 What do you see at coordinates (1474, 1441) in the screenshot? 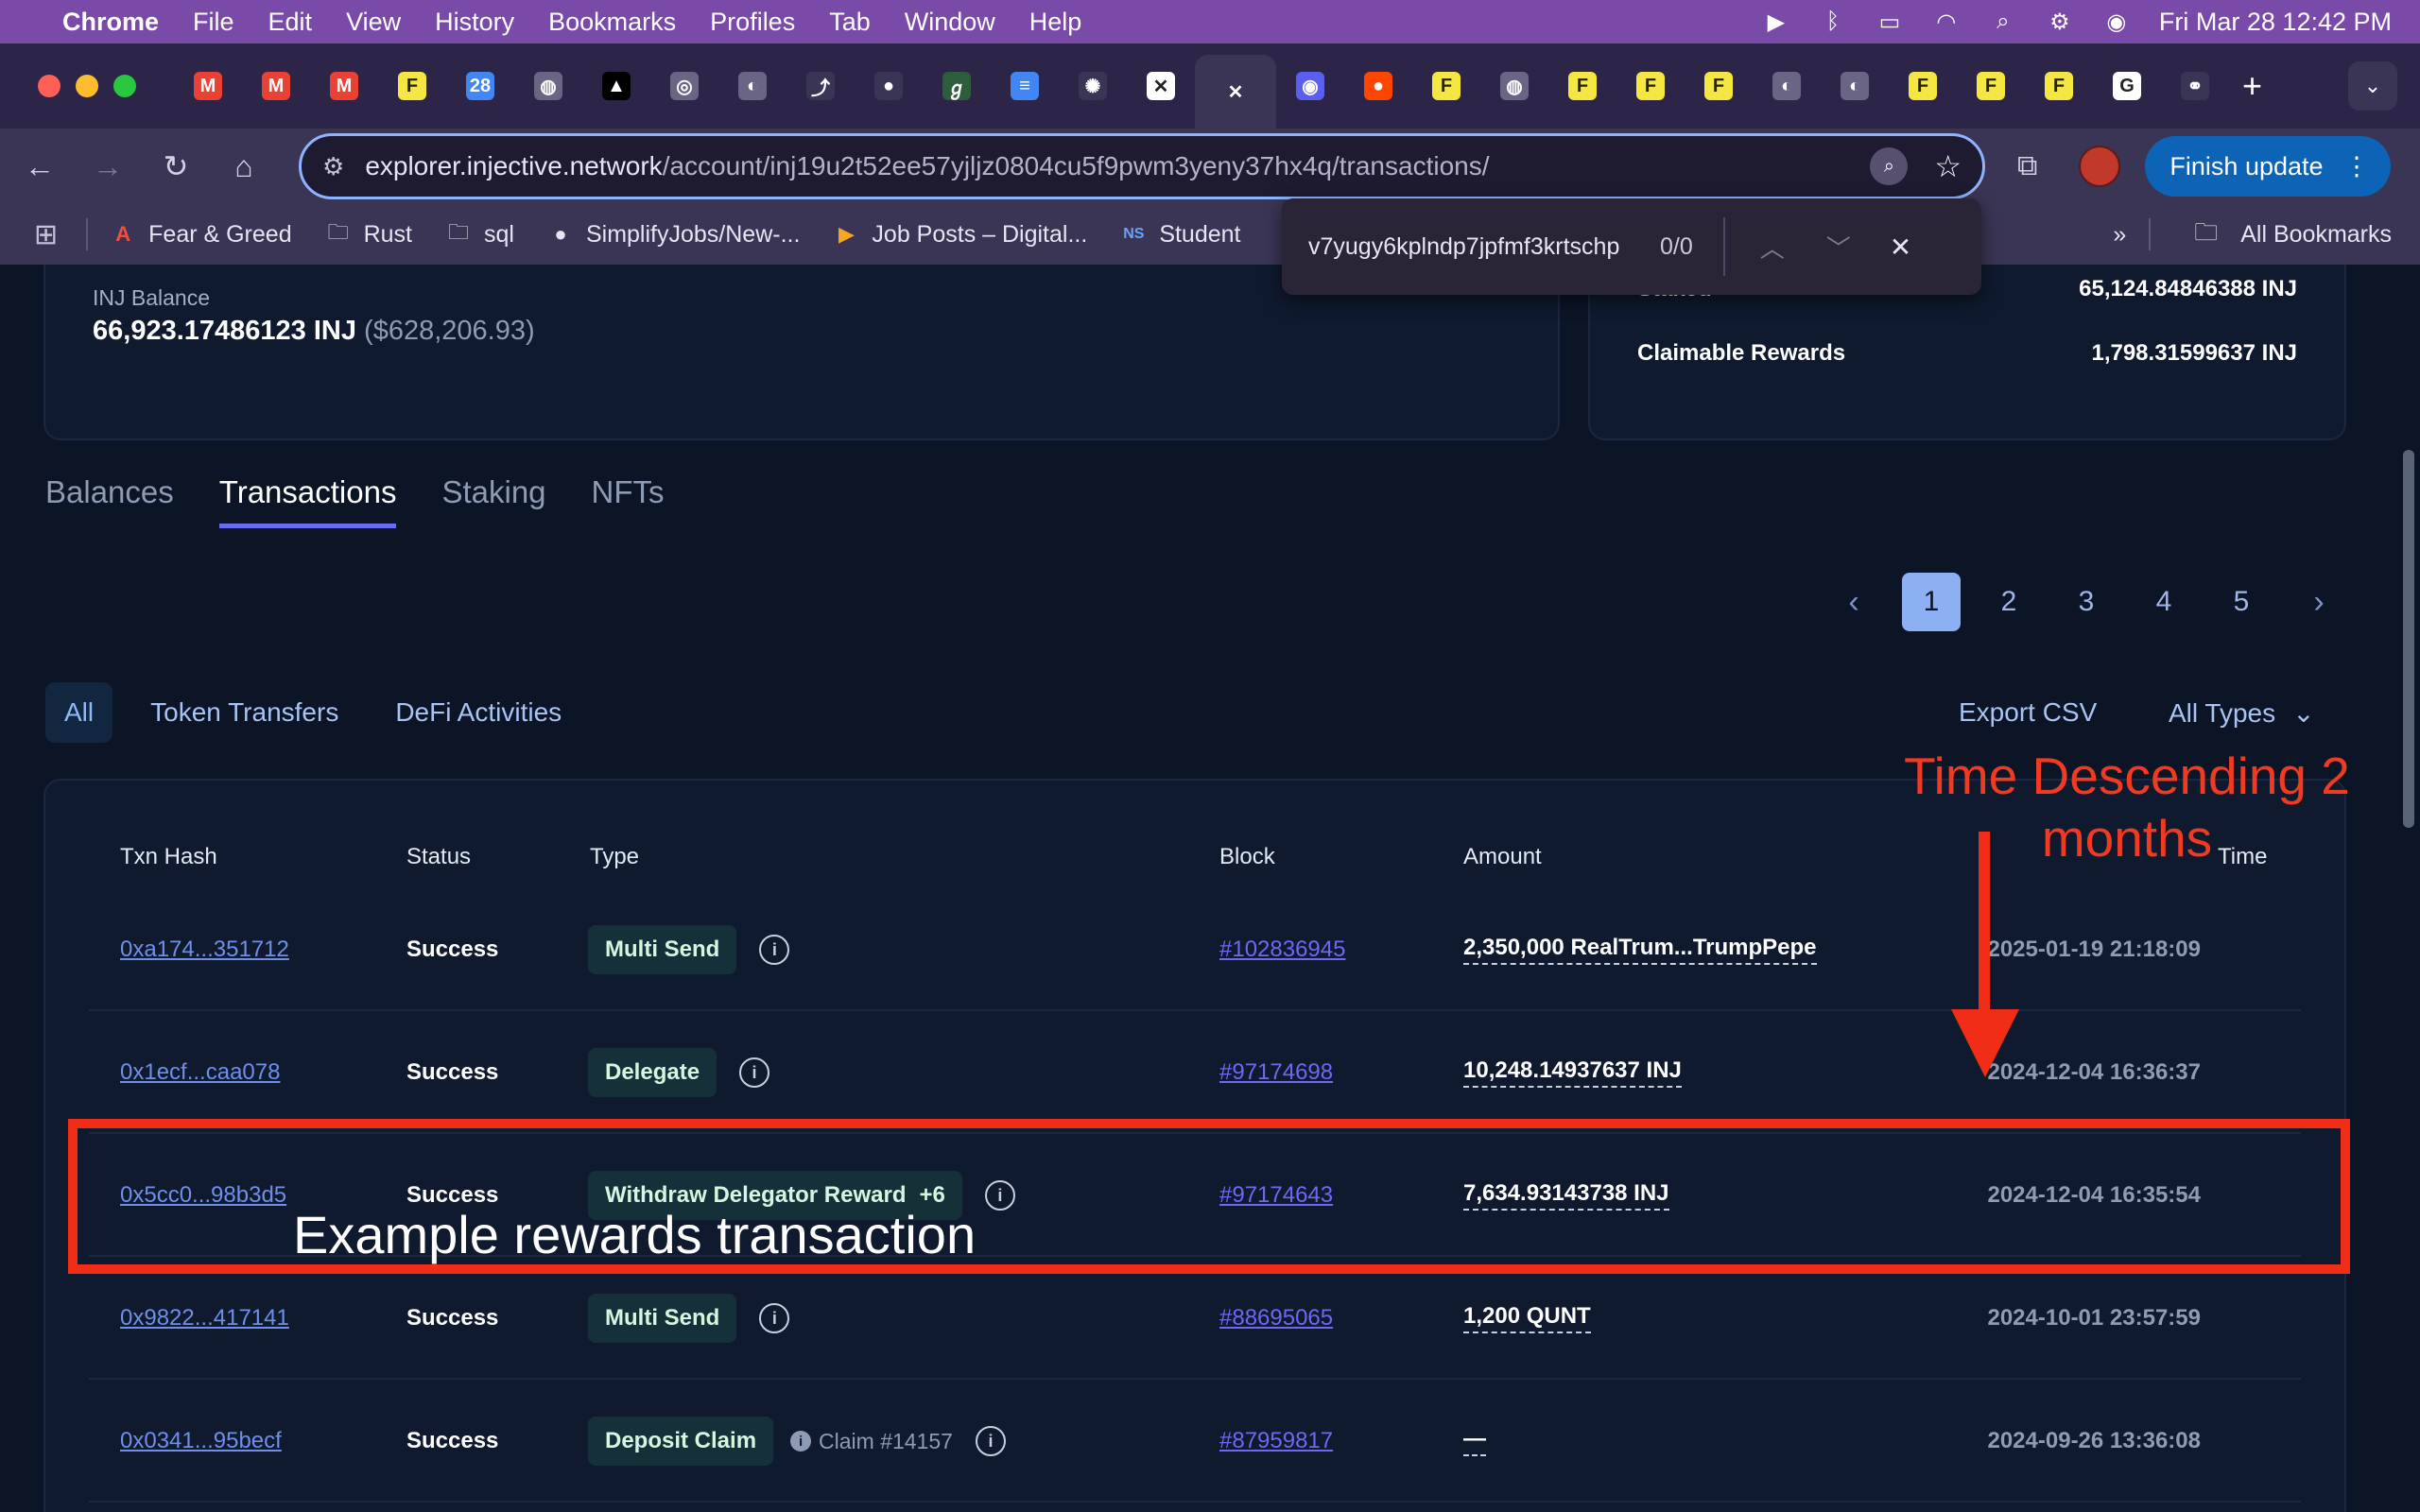
I see `amount-value: —` at bounding box center [1474, 1441].